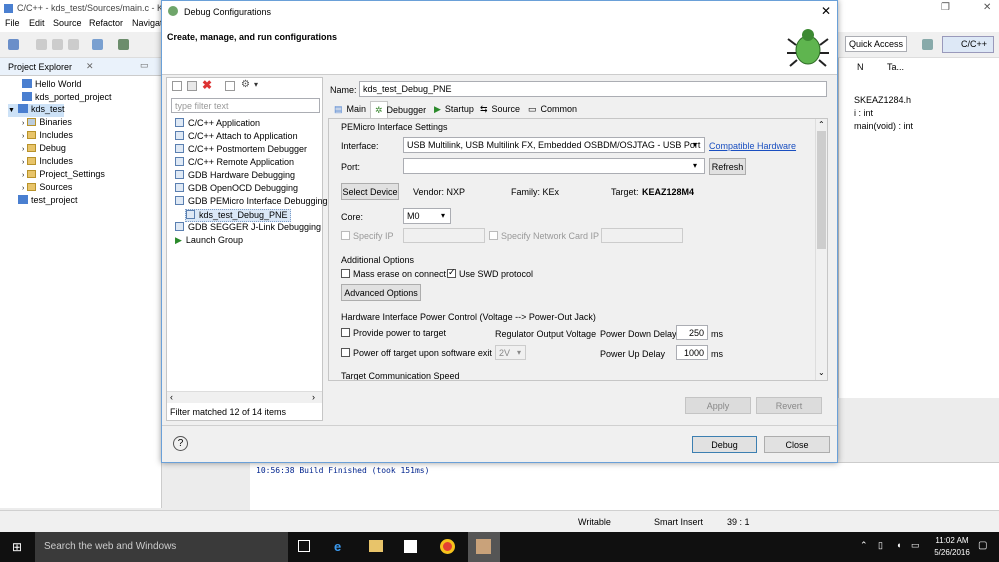  What do you see at coordinates (882, 100) in the screenshot?
I see `outline-item: SKEAZ1284.h` at bounding box center [882, 100].